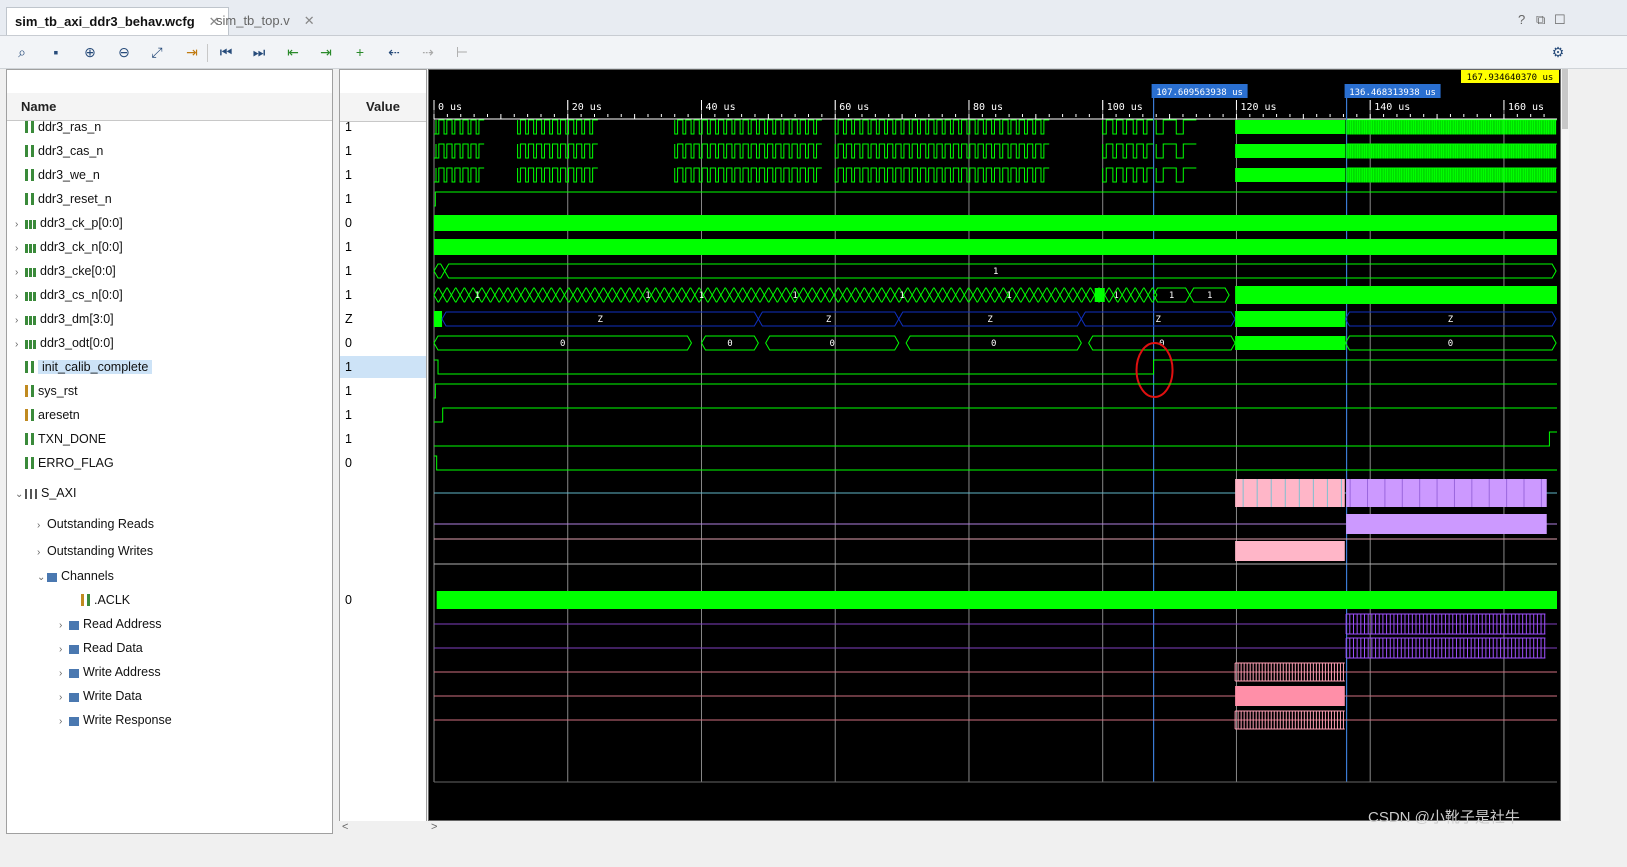 Image resolution: width=1627 pixels, height=867 pixels. Describe the element at coordinates (360, 52) in the screenshot. I see `add-marker-icon: +` at that location.